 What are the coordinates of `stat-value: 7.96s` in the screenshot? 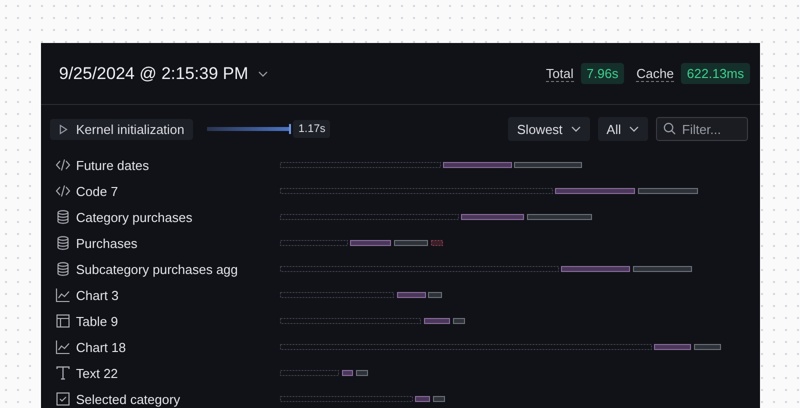 It's located at (602, 73).